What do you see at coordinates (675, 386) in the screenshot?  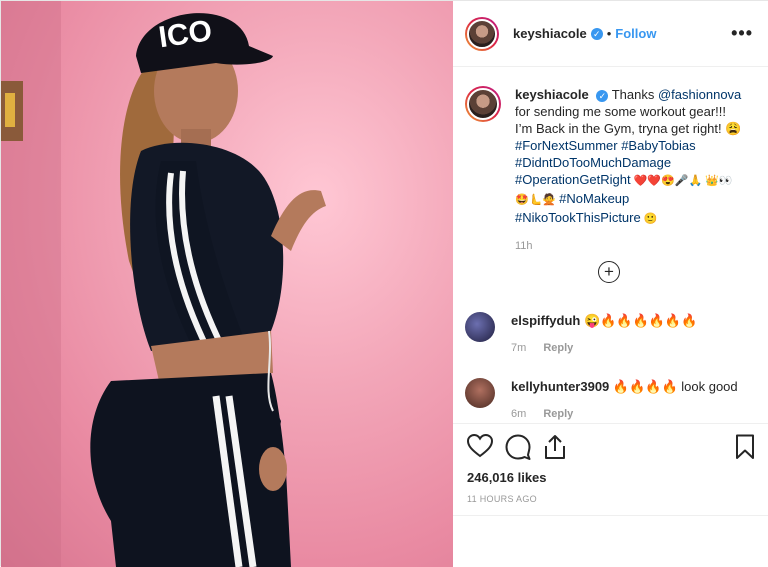 I see `comment-content: 🔥🔥🔥🔥 look good` at bounding box center [675, 386].